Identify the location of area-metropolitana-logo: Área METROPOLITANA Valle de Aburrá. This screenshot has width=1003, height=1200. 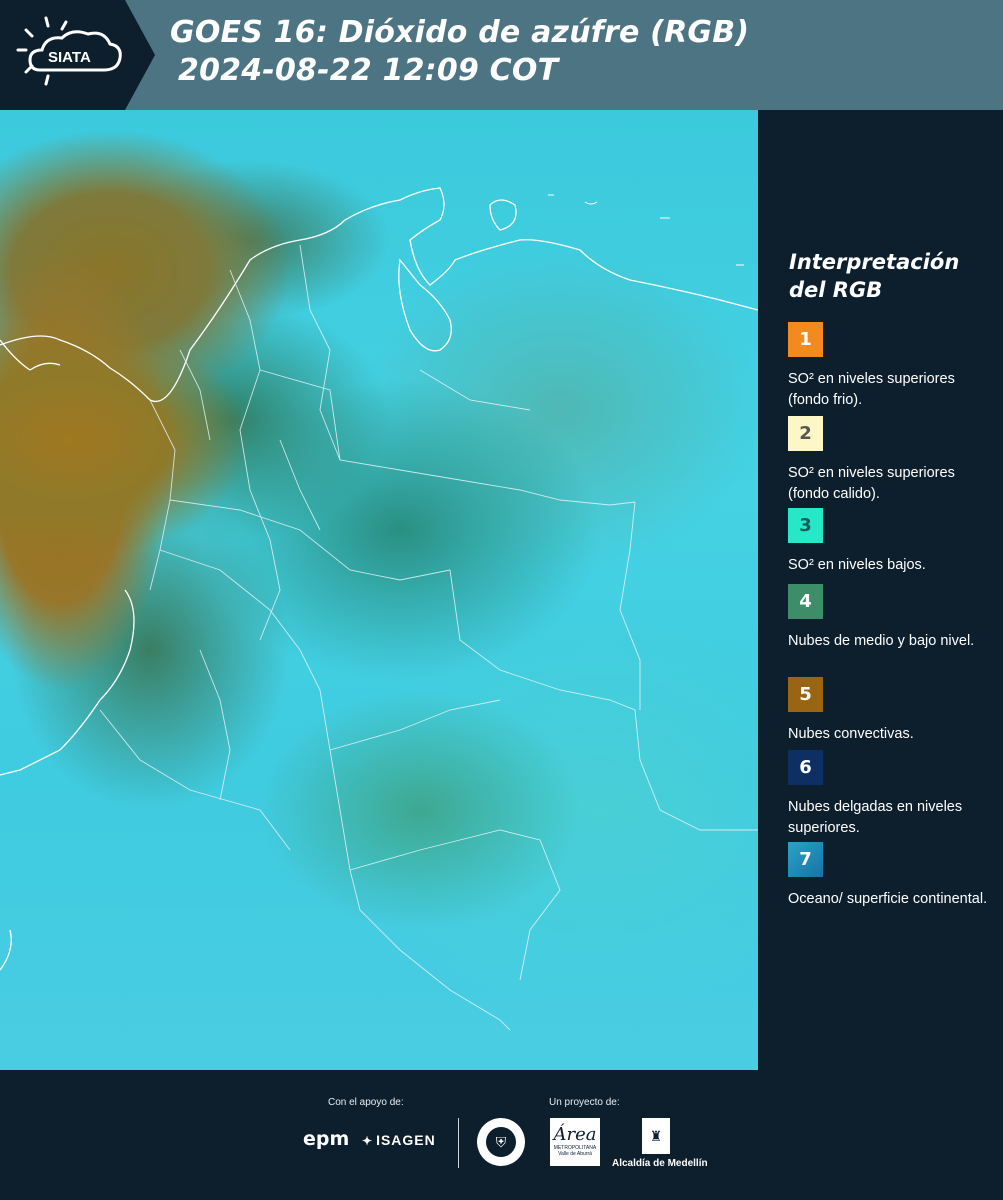
(575, 1142).